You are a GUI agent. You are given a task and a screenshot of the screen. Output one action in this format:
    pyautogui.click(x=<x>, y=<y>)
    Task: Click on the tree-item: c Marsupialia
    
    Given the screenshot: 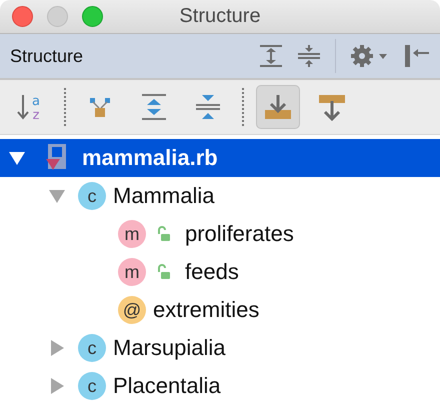 What is the action you would take?
    pyautogui.click(x=220, y=348)
    